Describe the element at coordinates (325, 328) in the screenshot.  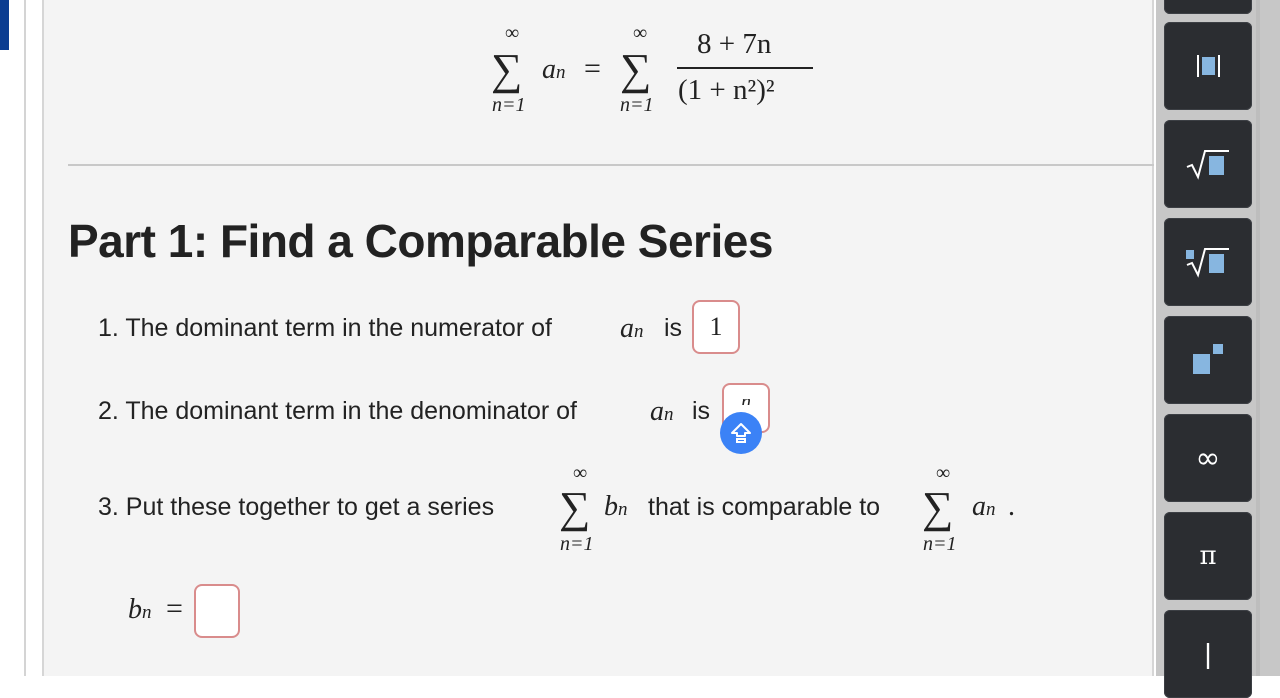
I see `q1-text: 1. The dominant term in the numerator of` at that location.